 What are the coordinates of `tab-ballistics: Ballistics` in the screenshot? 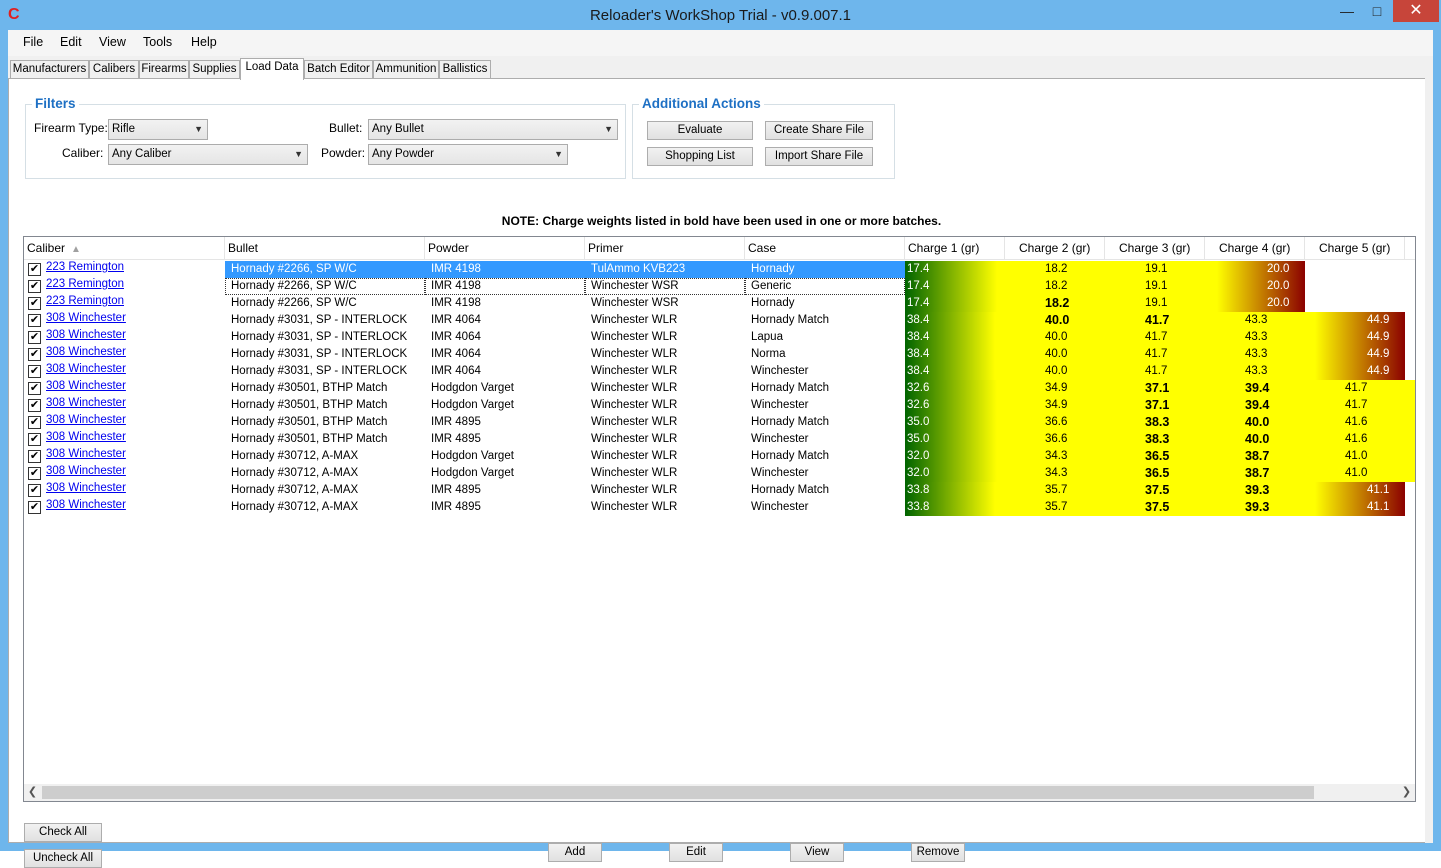 It's located at (465, 69).